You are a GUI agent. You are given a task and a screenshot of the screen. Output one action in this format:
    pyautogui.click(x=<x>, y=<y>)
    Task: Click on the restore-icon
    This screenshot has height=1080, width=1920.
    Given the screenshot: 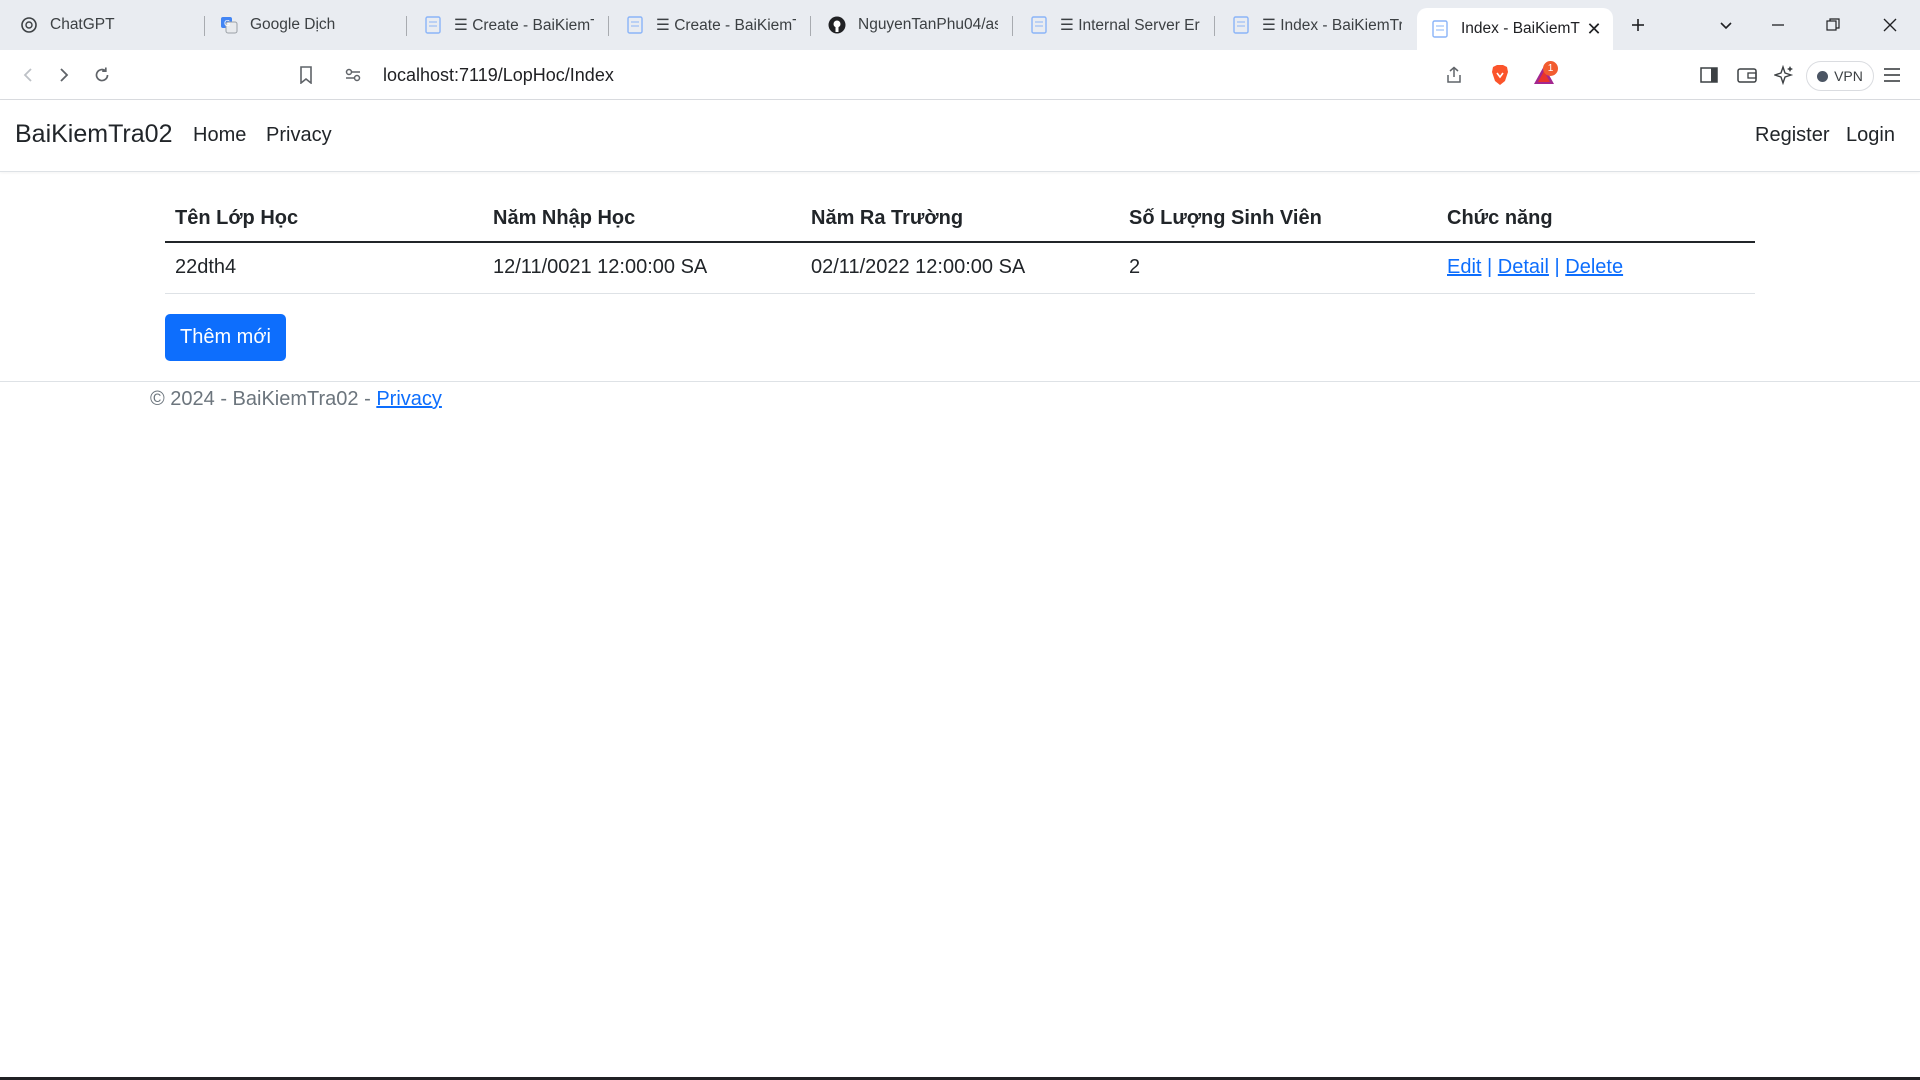 What is the action you would take?
    pyautogui.click(x=1833, y=24)
    